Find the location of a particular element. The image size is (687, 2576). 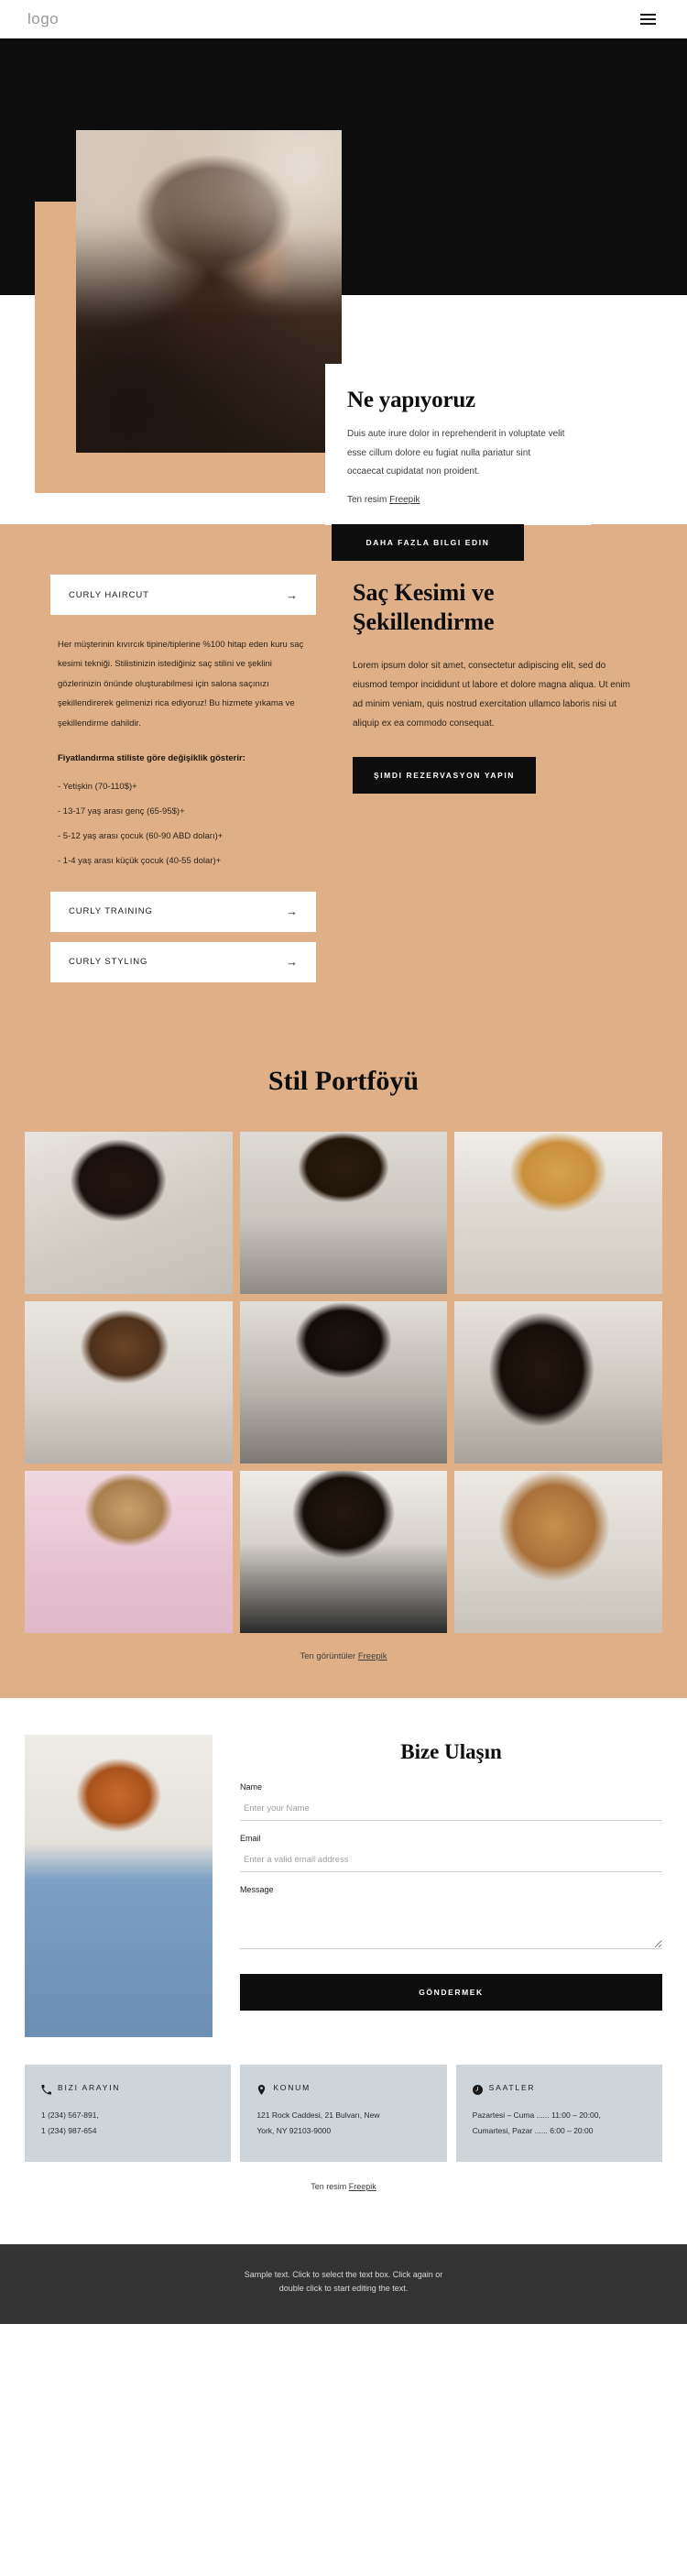

accordion-curly-haircut: CURLY HAIRCUT → is located at coordinates (183, 595).